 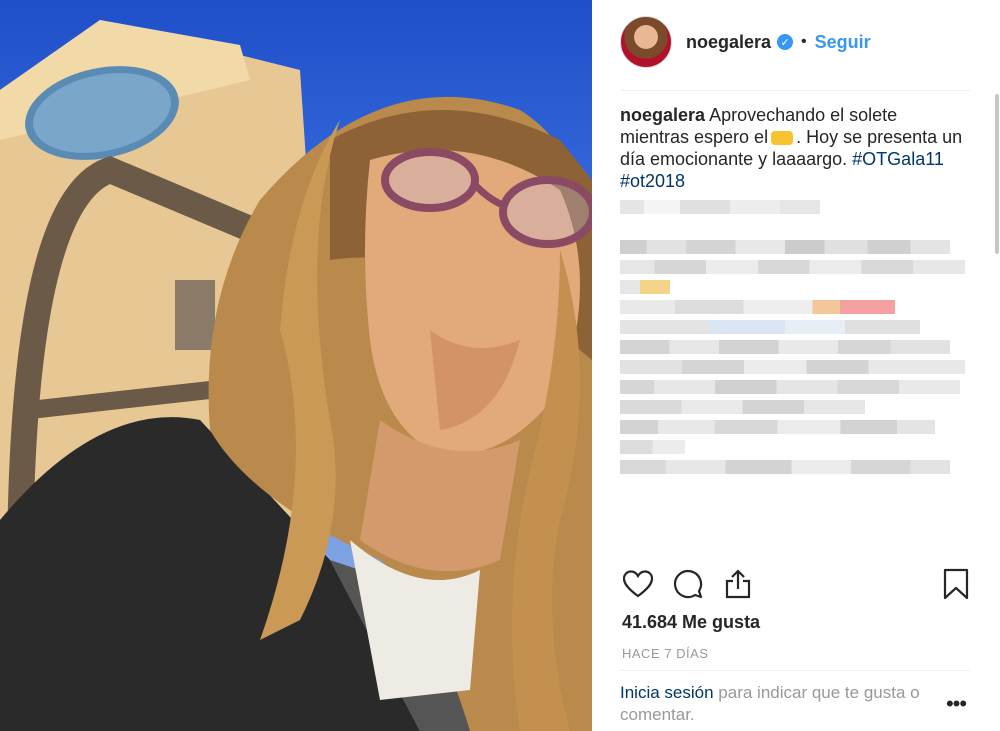 What do you see at coordinates (662, 115) in the screenshot?
I see `caption-username: noegalera` at bounding box center [662, 115].